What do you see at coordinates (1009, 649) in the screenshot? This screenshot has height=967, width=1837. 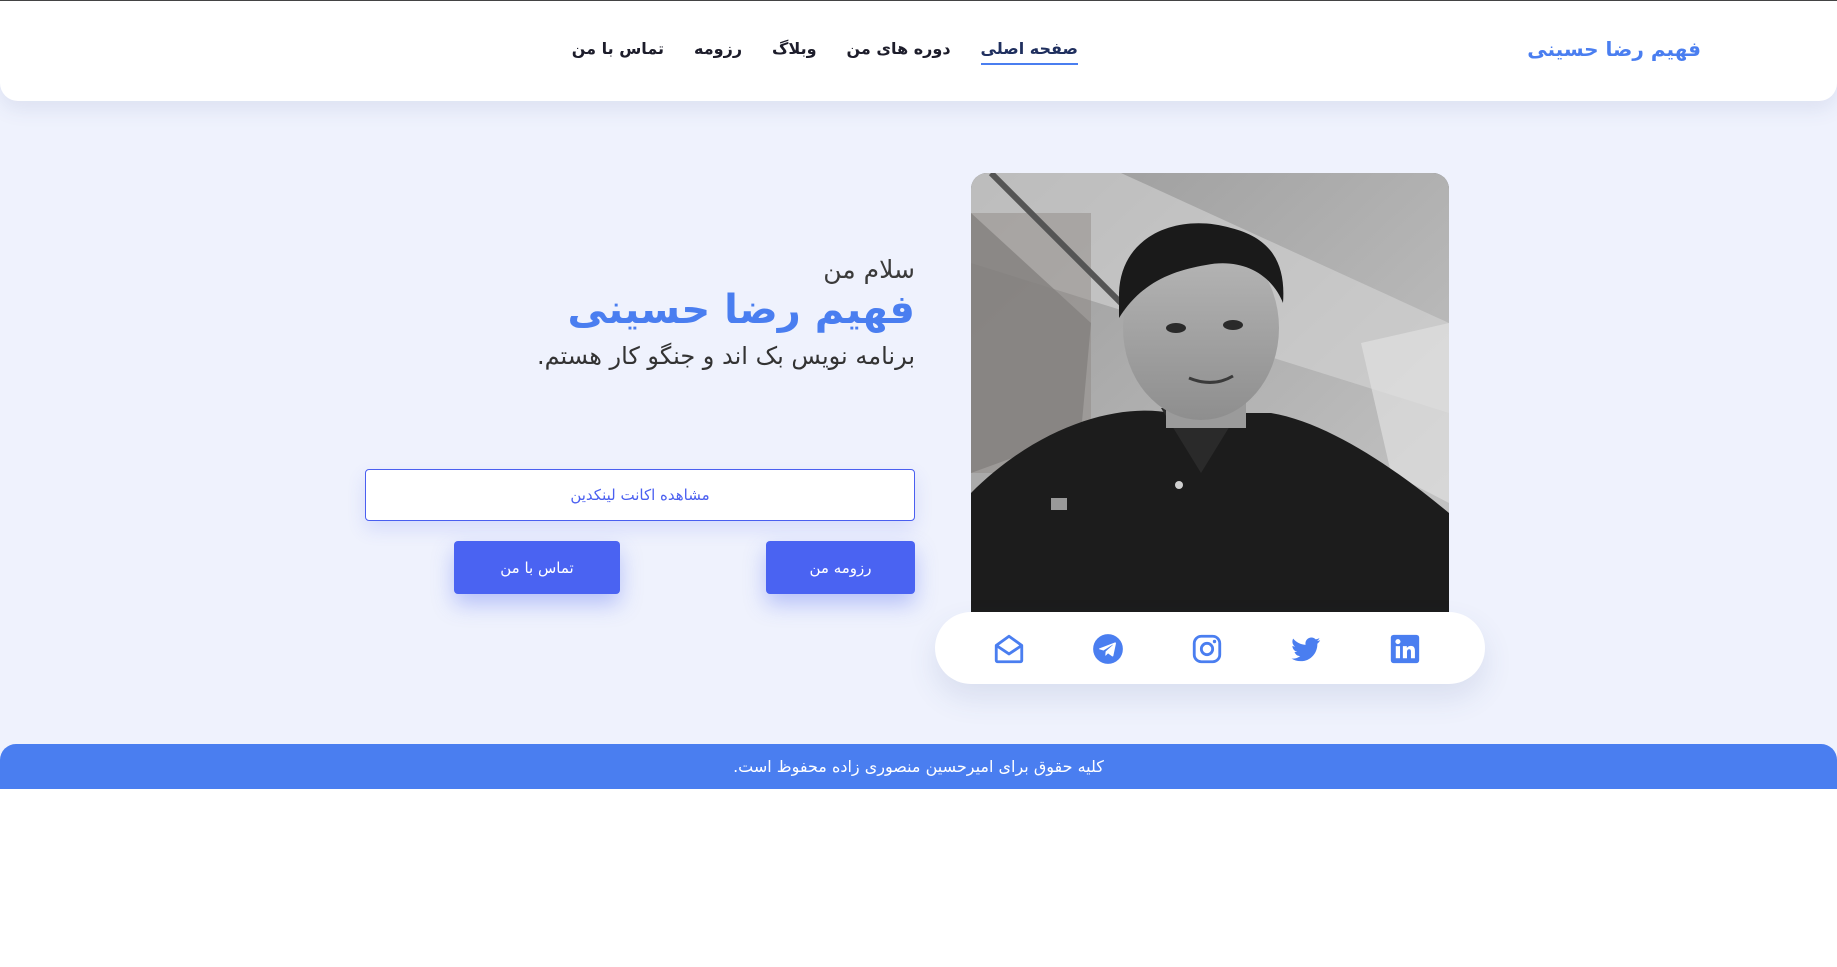 I see `mail-icon` at bounding box center [1009, 649].